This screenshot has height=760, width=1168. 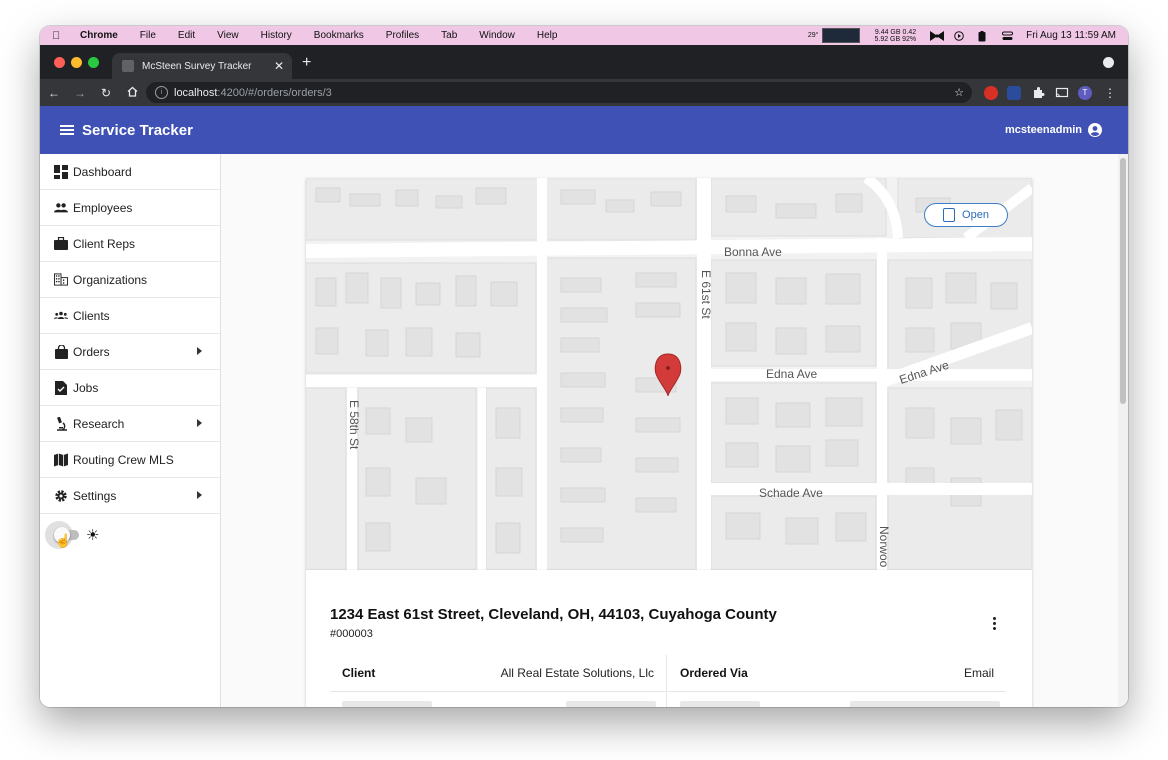 I want to click on profile-avatar: T, so click(x=1085, y=93).